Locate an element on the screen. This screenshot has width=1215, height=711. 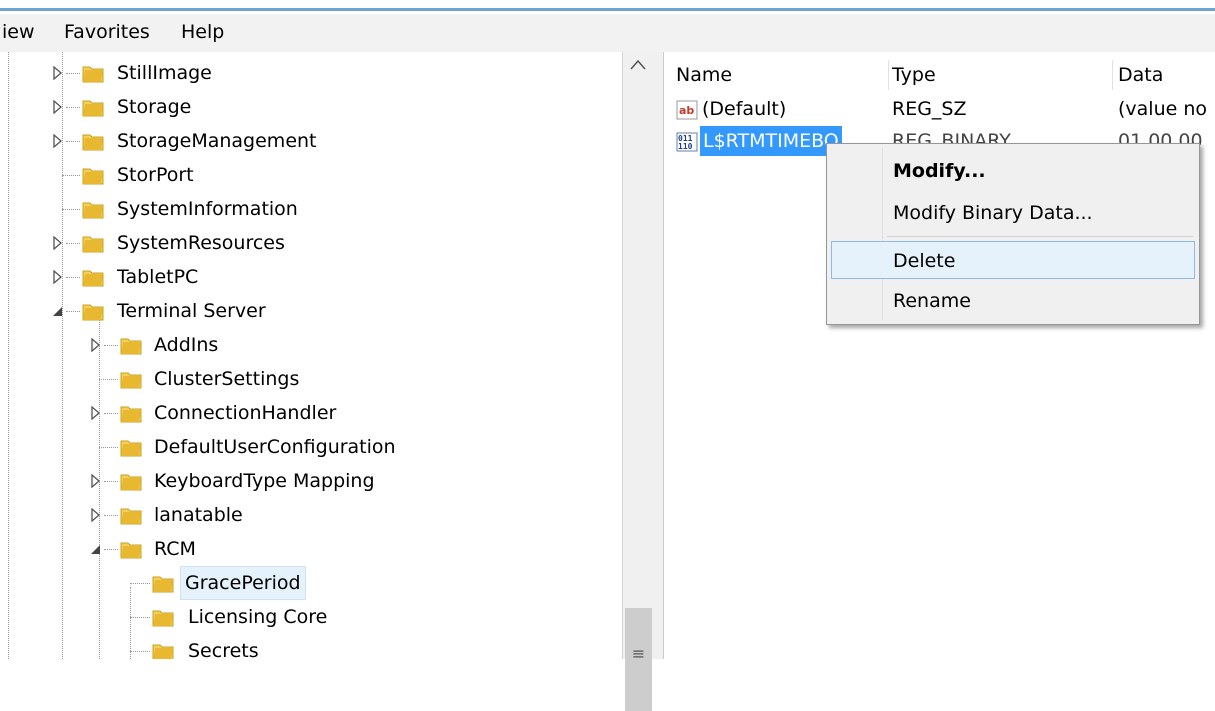
tree-item-systemresources: SystemResources is located at coordinates (310, 243).